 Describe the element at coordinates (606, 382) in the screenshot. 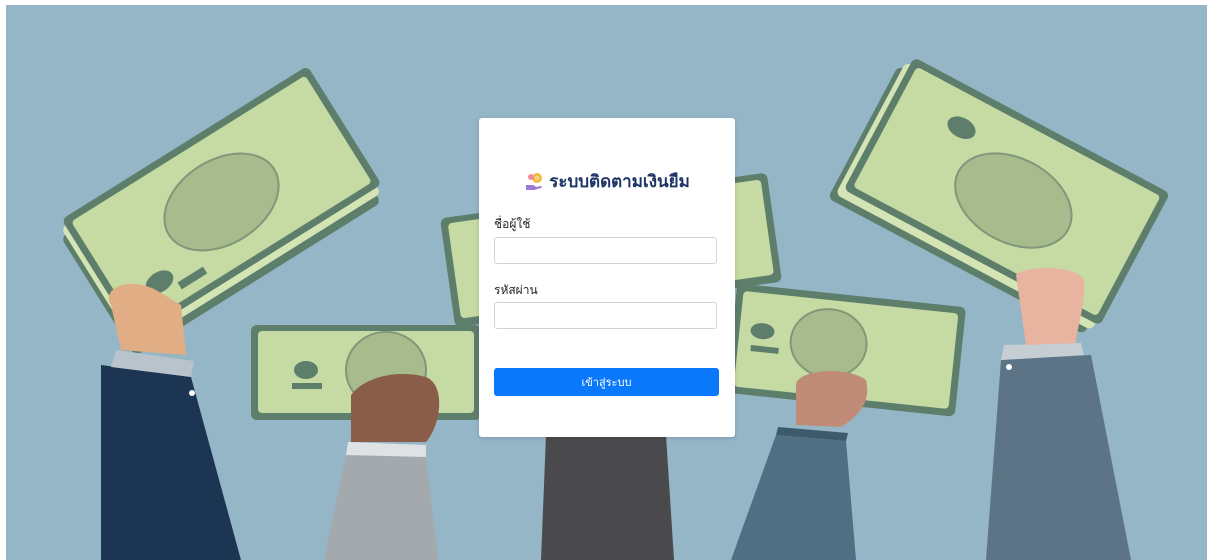

I see `login-button: เข้าสู่ระบบ` at that location.